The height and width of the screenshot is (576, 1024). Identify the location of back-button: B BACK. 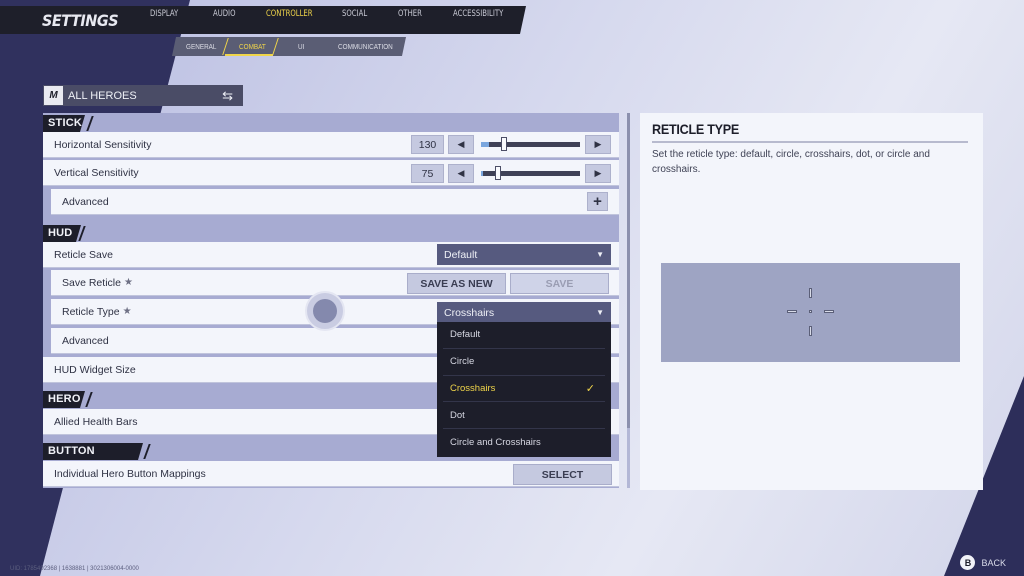
(983, 562).